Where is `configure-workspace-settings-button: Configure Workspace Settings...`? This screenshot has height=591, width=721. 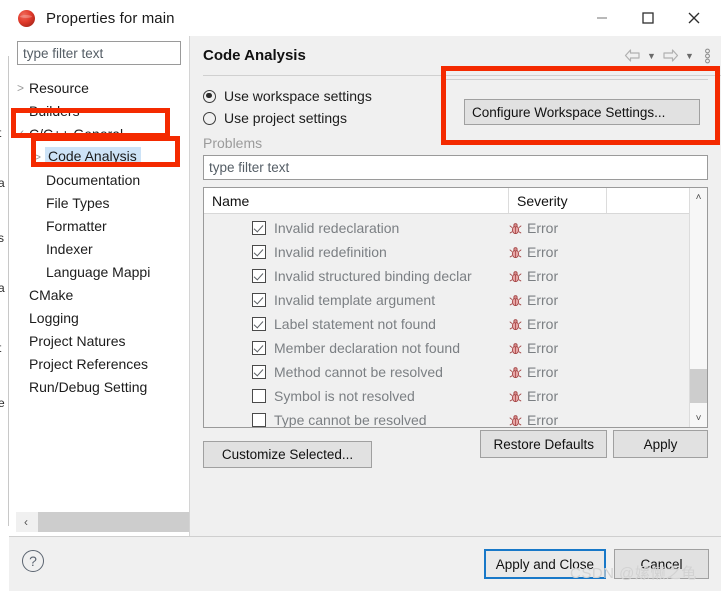 configure-workspace-settings-button: Configure Workspace Settings... is located at coordinates (582, 112).